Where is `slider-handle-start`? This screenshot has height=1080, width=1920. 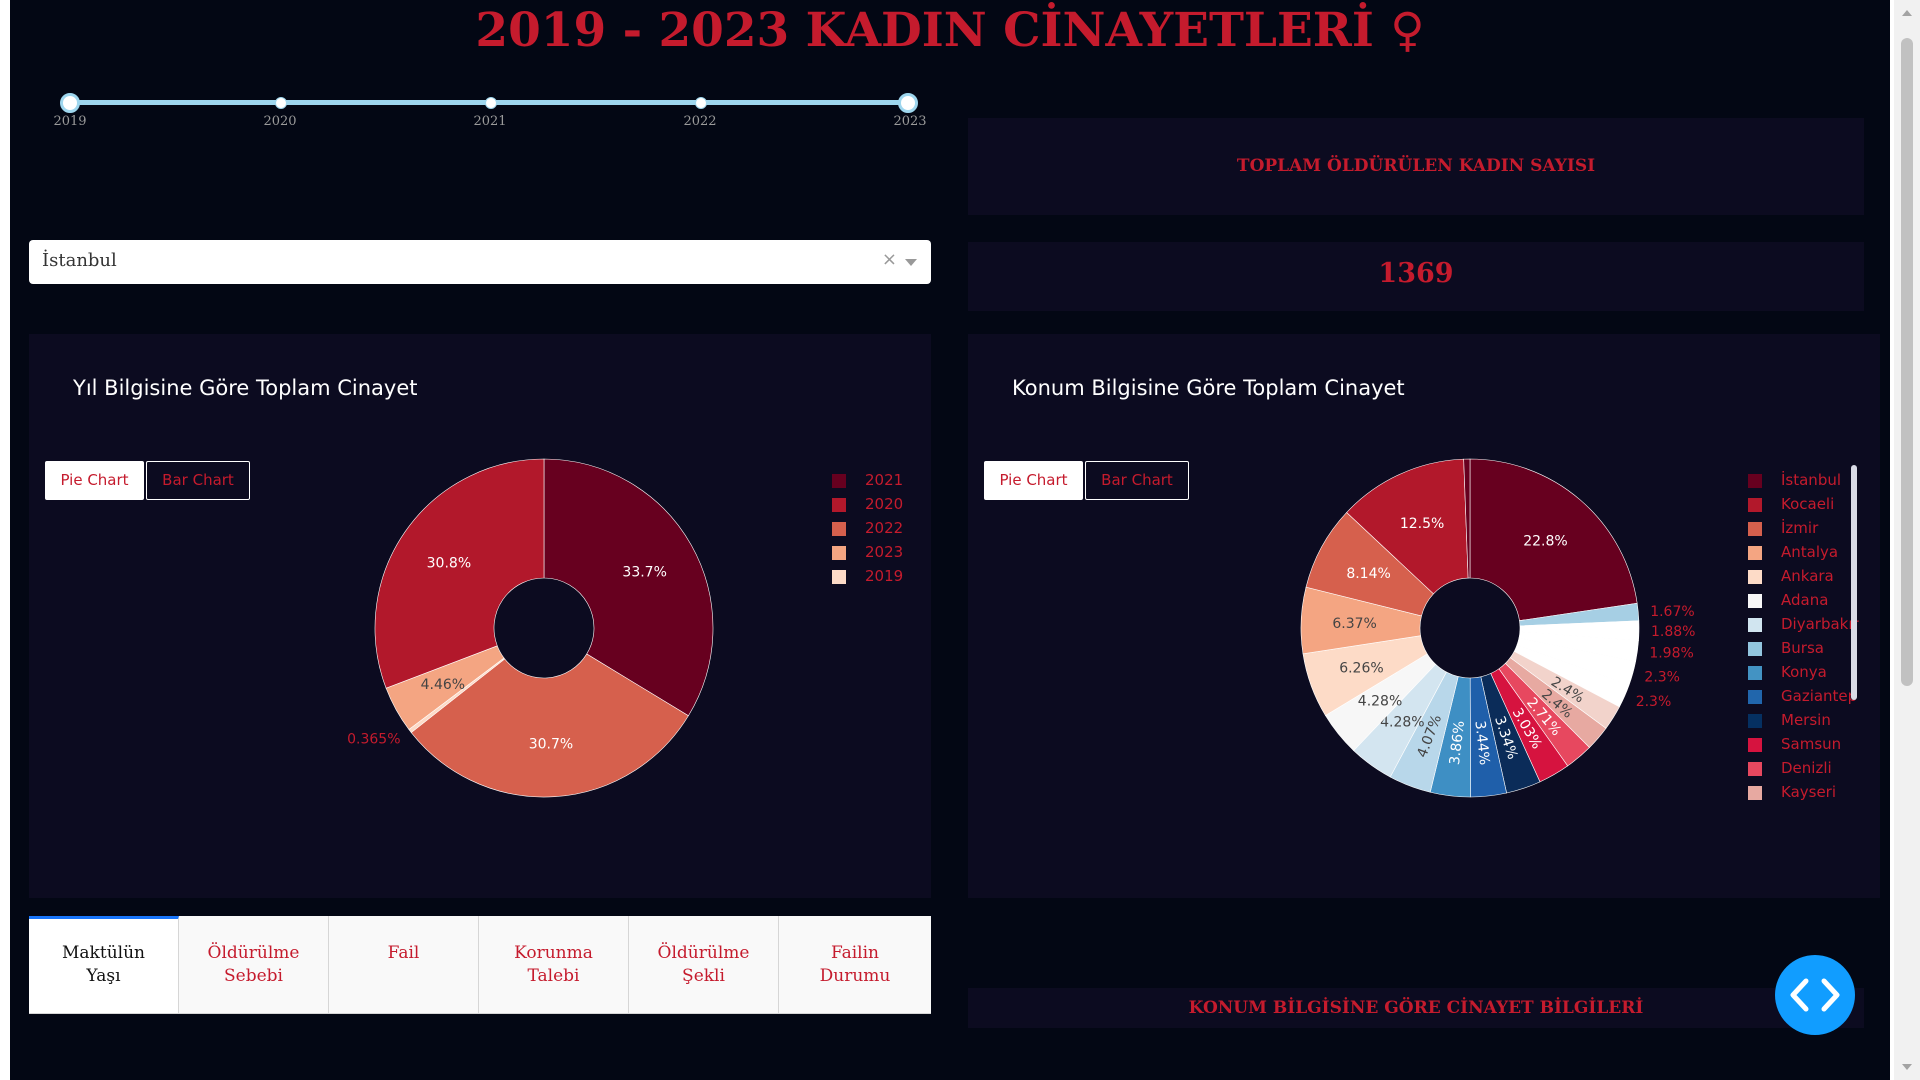
slider-handle-start is located at coordinates (70, 103).